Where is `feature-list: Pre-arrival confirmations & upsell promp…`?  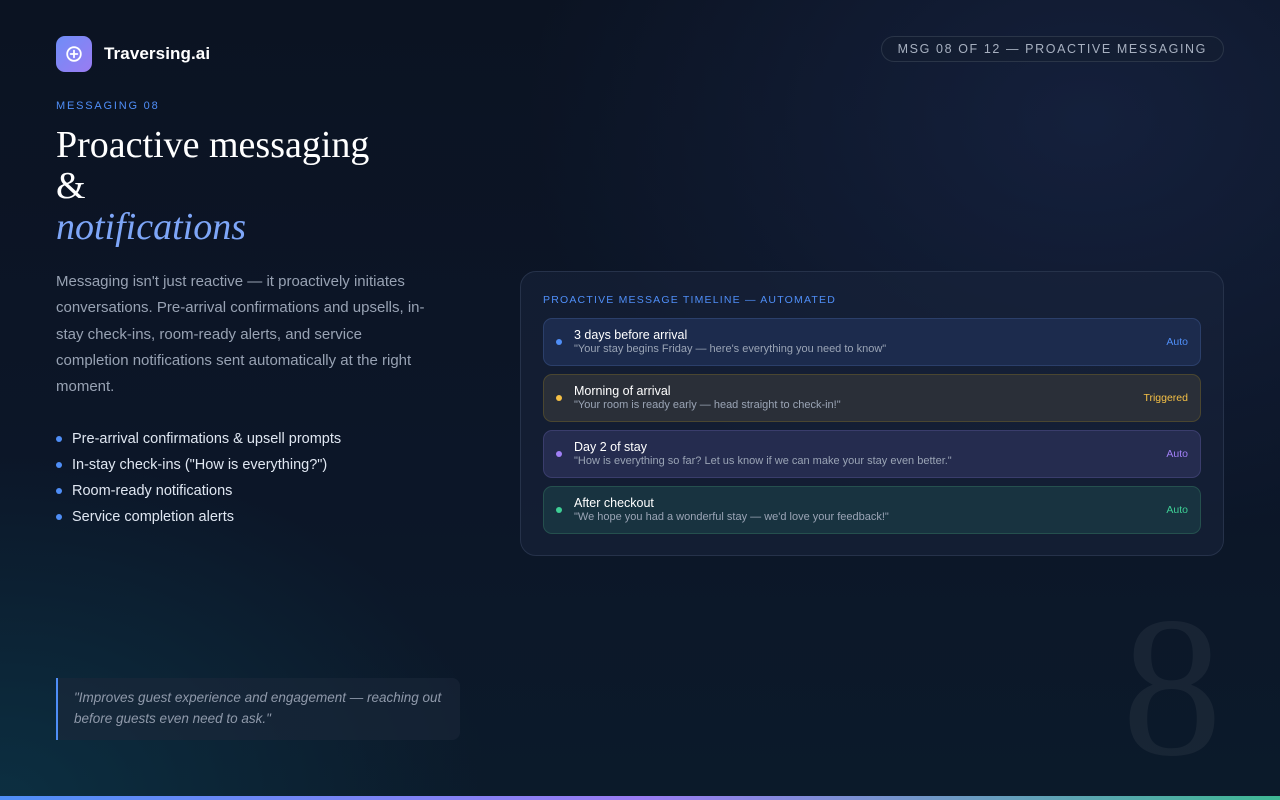
feature-list: Pre-arrival confirmations & upsell promp… is located at coordinates (198, 478).